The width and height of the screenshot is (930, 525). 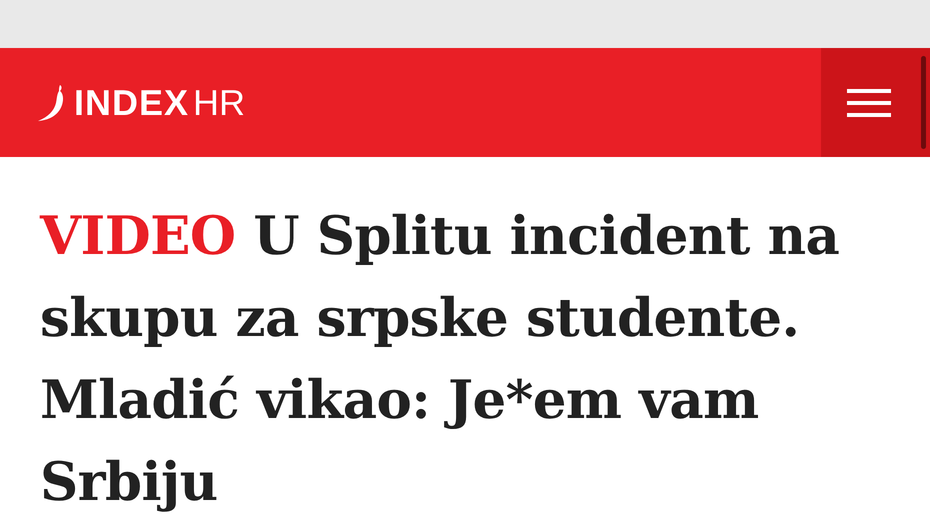 I want to click on site-logo: INDEX HR, so click(x=141, y=102).